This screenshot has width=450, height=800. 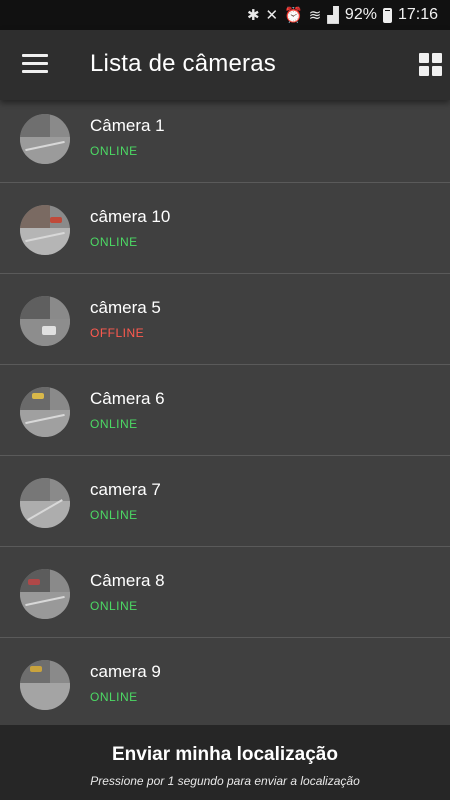 What do you see at coordinates (183, 63) in the screenshot?
I see `page-title: Lista de câmeras` at bounding box center [183, 63].